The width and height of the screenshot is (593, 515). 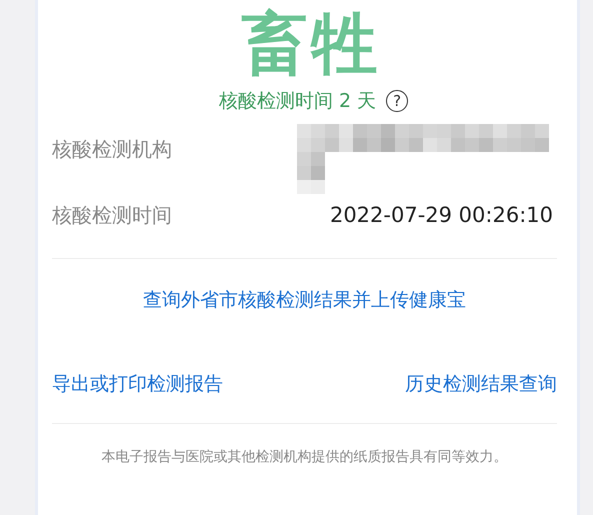 What do you see at coordinates (137, 384) in the screenshot?
I see `report-link: 导出或打印检测报告` at bounding box center [137, 384].